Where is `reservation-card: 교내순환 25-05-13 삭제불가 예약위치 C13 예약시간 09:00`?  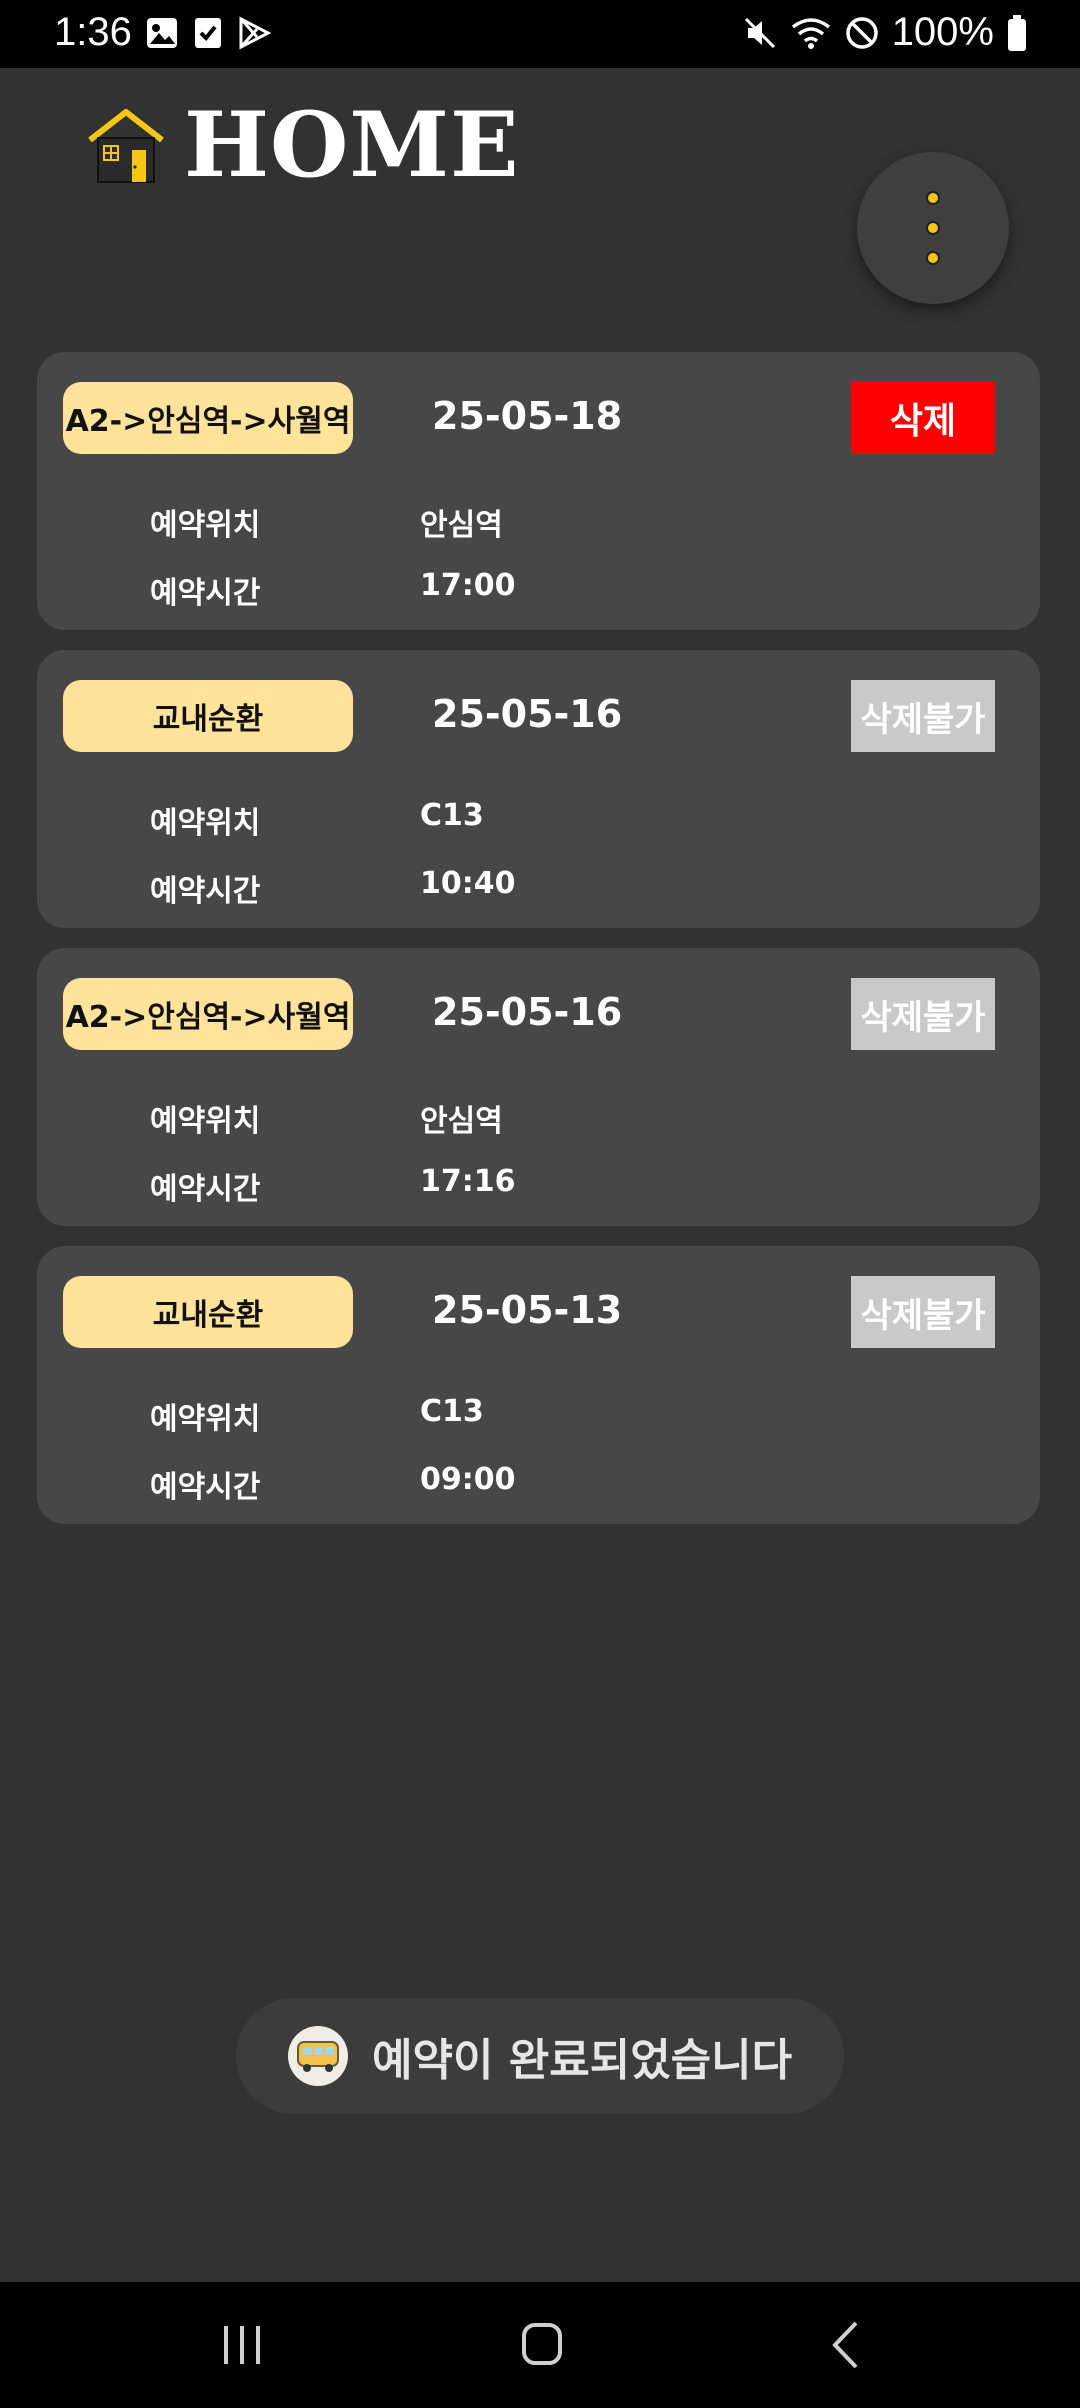 reservation-card: 교내순환 25-05-13 삭제불가 예약위치 C13 예약시간 09:00 is located at coordinates (538, 1385).